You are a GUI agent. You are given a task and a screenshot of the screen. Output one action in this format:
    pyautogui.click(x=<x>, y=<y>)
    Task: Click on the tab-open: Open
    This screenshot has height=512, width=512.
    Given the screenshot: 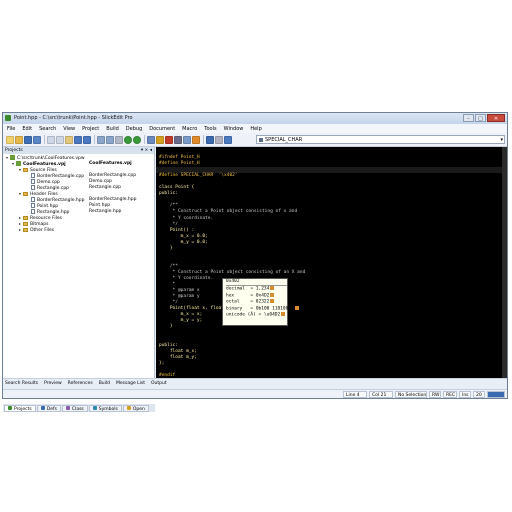 What is the action you would take?
    pyautogui.click(x=135, y=408)
    